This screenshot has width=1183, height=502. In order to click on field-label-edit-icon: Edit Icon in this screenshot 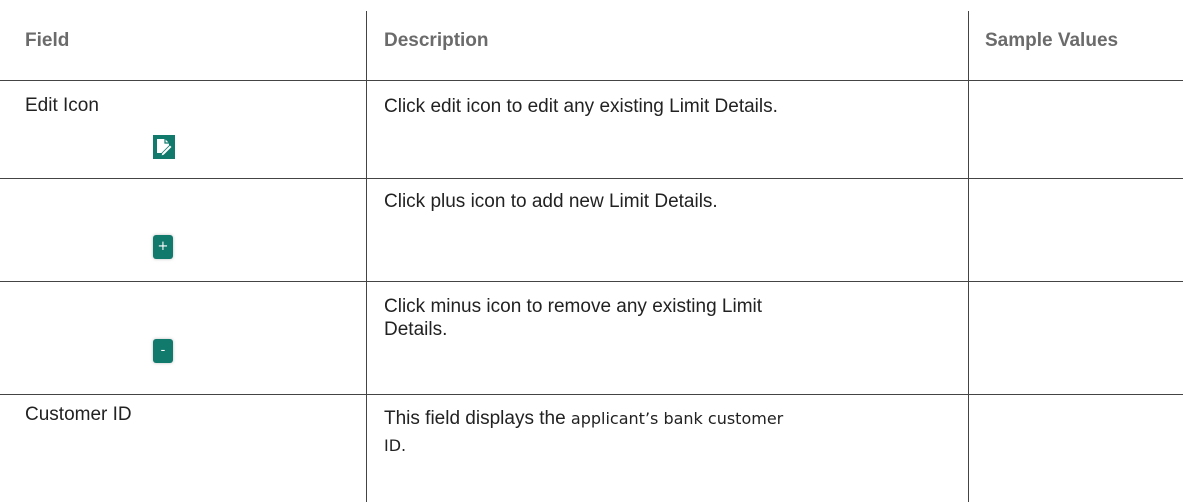, I will do `click(62, 105)`.